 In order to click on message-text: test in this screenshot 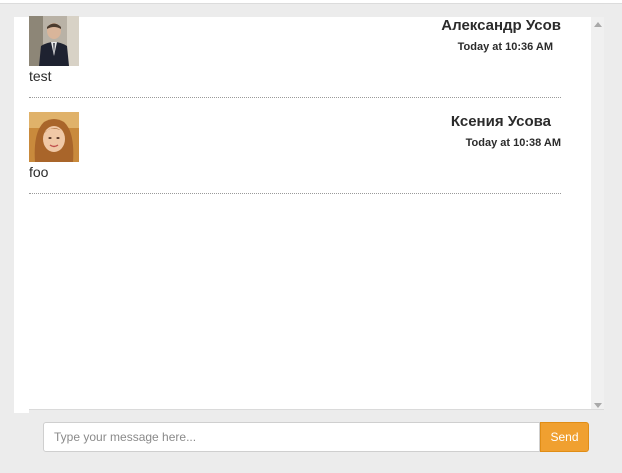, I will do `click(40, 76)`.